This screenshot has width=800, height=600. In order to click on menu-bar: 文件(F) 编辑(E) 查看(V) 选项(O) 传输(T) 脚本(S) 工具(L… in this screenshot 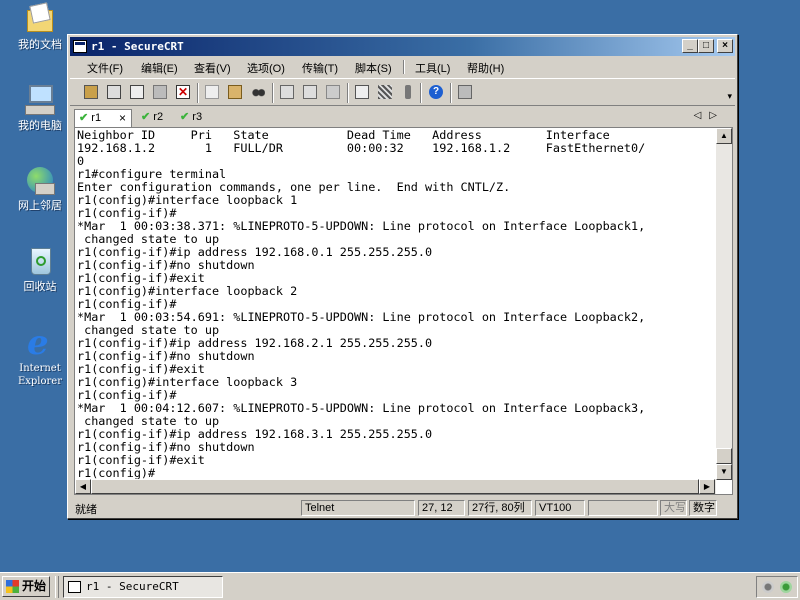, I will do `click(402, 67)`.